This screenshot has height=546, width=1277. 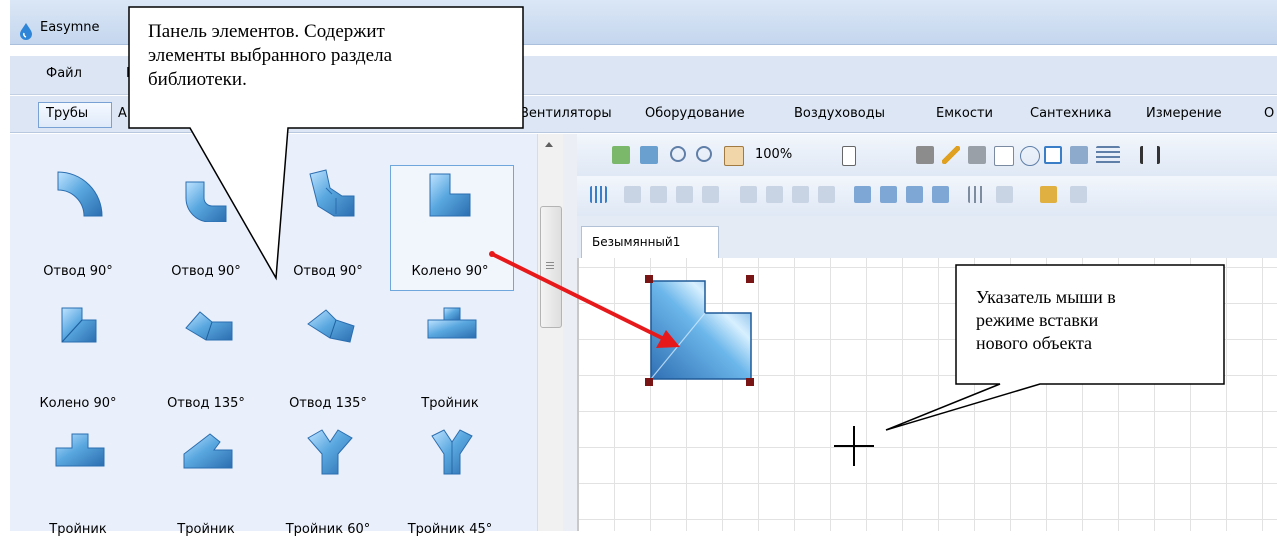 I want to click on same-height-icon, so click(x=826, y=194).